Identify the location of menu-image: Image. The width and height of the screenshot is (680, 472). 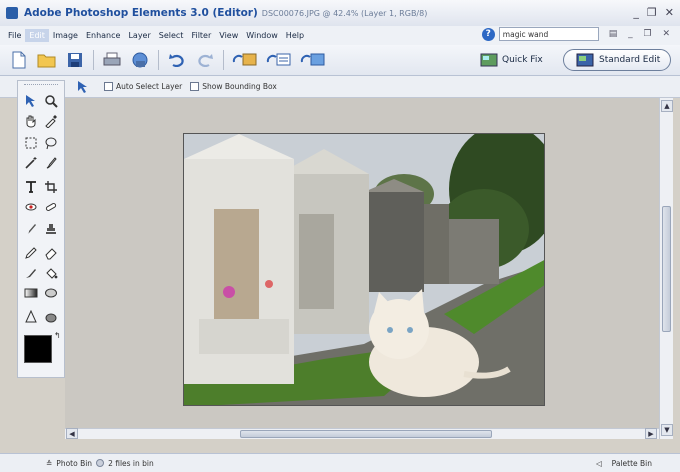
(65, 35).